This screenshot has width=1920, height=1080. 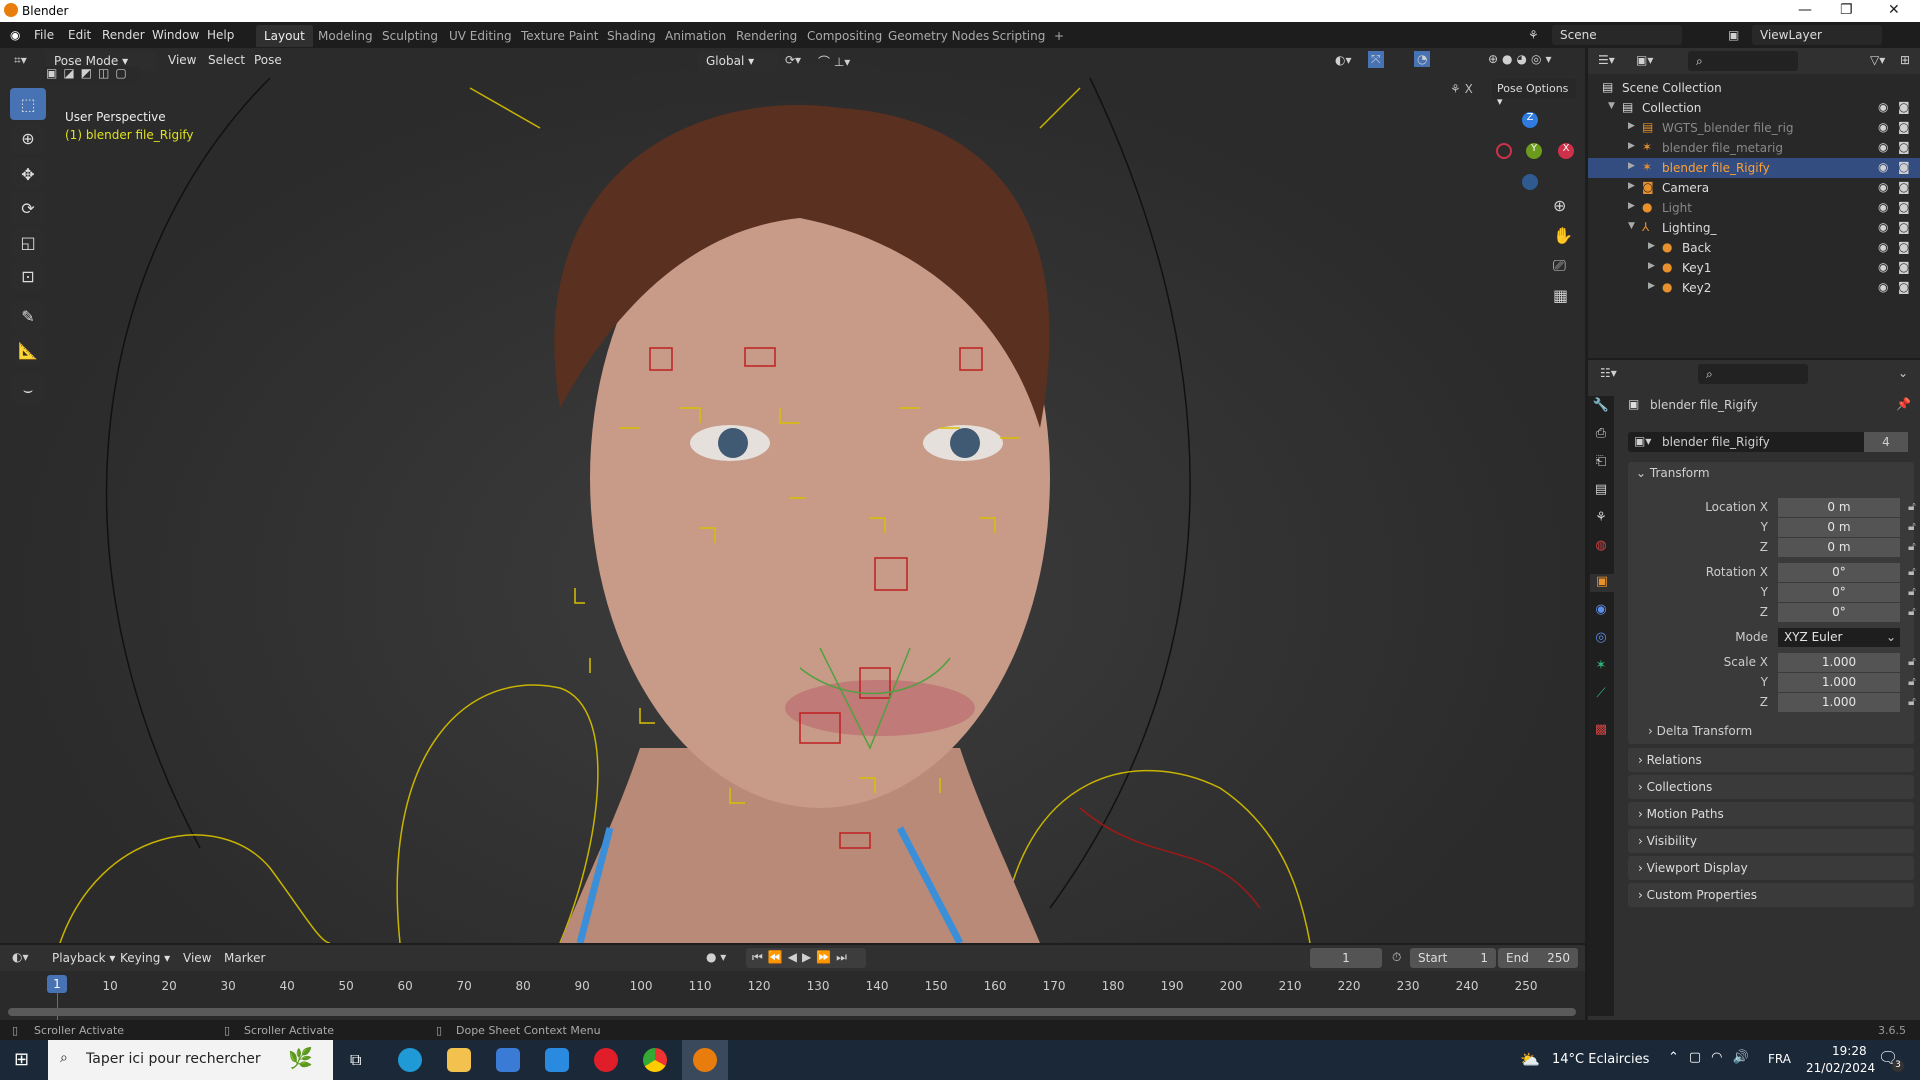 I want to click on pose-options-dropdown: Pose Options ▾, so click(x=1534, y=93).